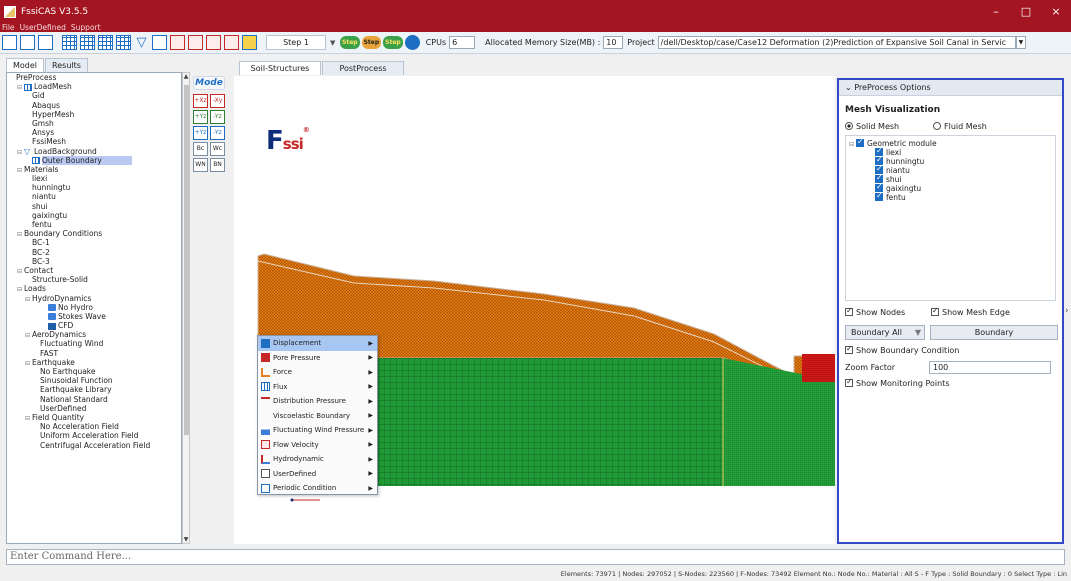 Image resolution: width=1071 pixels, height=581 pixels. What do you see at coordinates (94, 261) in the screenshot?
I see `tree-item: BC-3` at bounding box center [94, 261].